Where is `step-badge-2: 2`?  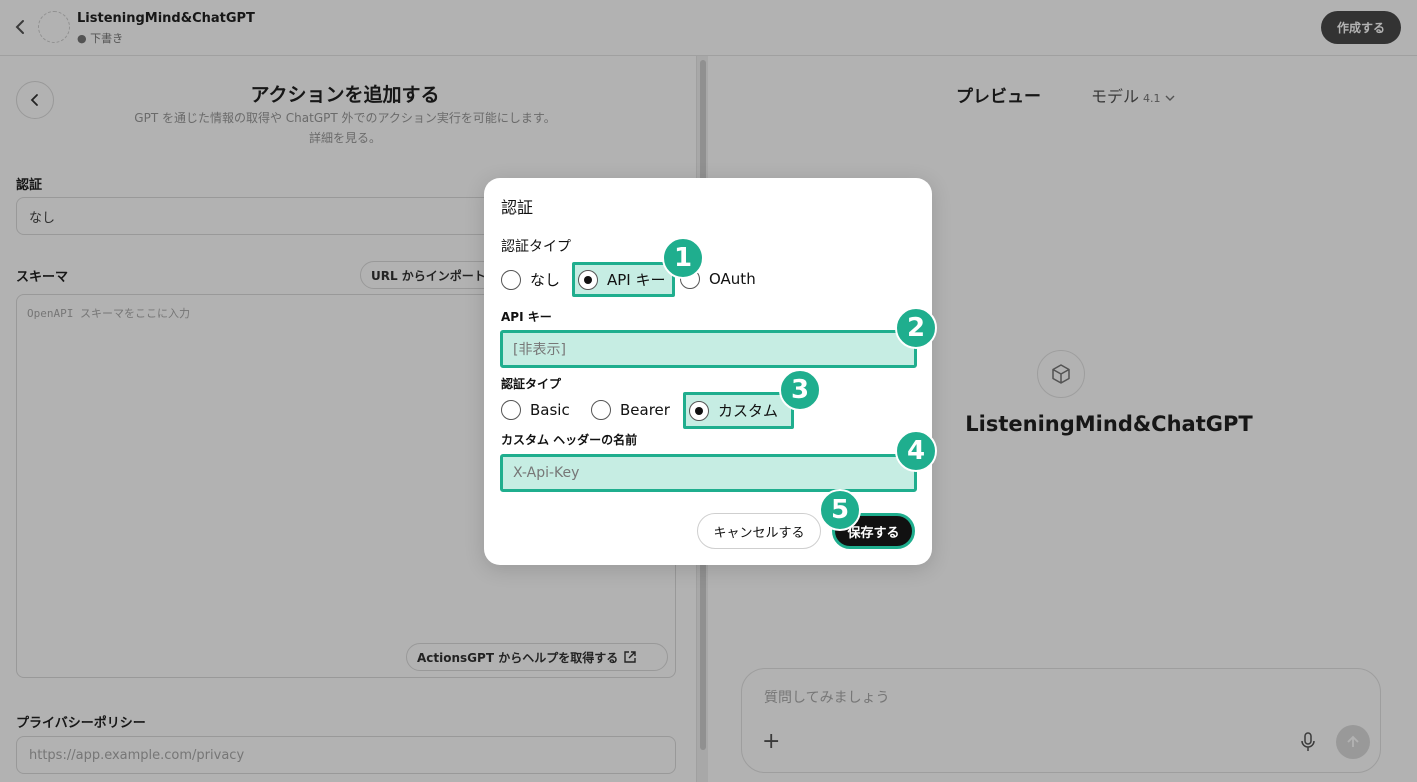 step-badge-2: 2 is located at coordinates (916, 328).